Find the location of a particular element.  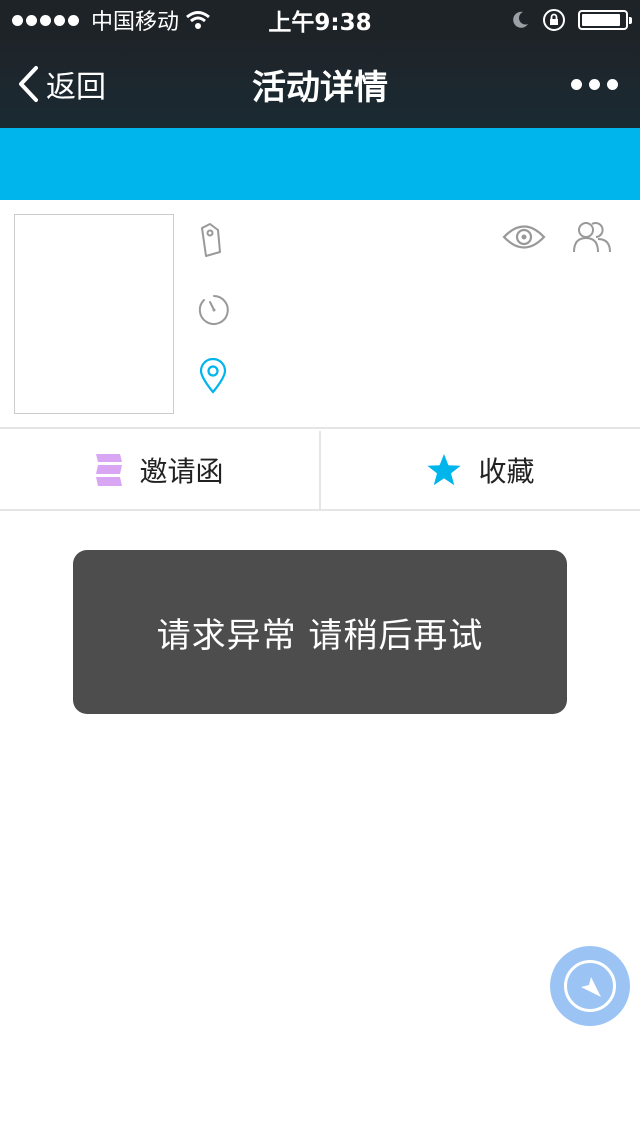

back-button-label: 返回 is located at coordinates (76, 87).